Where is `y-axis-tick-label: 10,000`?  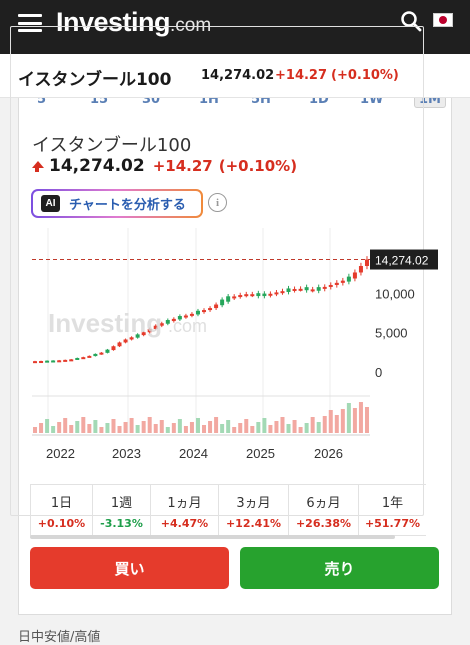 y-axis-tick-label: 10,000 is located at coordinates (395, 293).